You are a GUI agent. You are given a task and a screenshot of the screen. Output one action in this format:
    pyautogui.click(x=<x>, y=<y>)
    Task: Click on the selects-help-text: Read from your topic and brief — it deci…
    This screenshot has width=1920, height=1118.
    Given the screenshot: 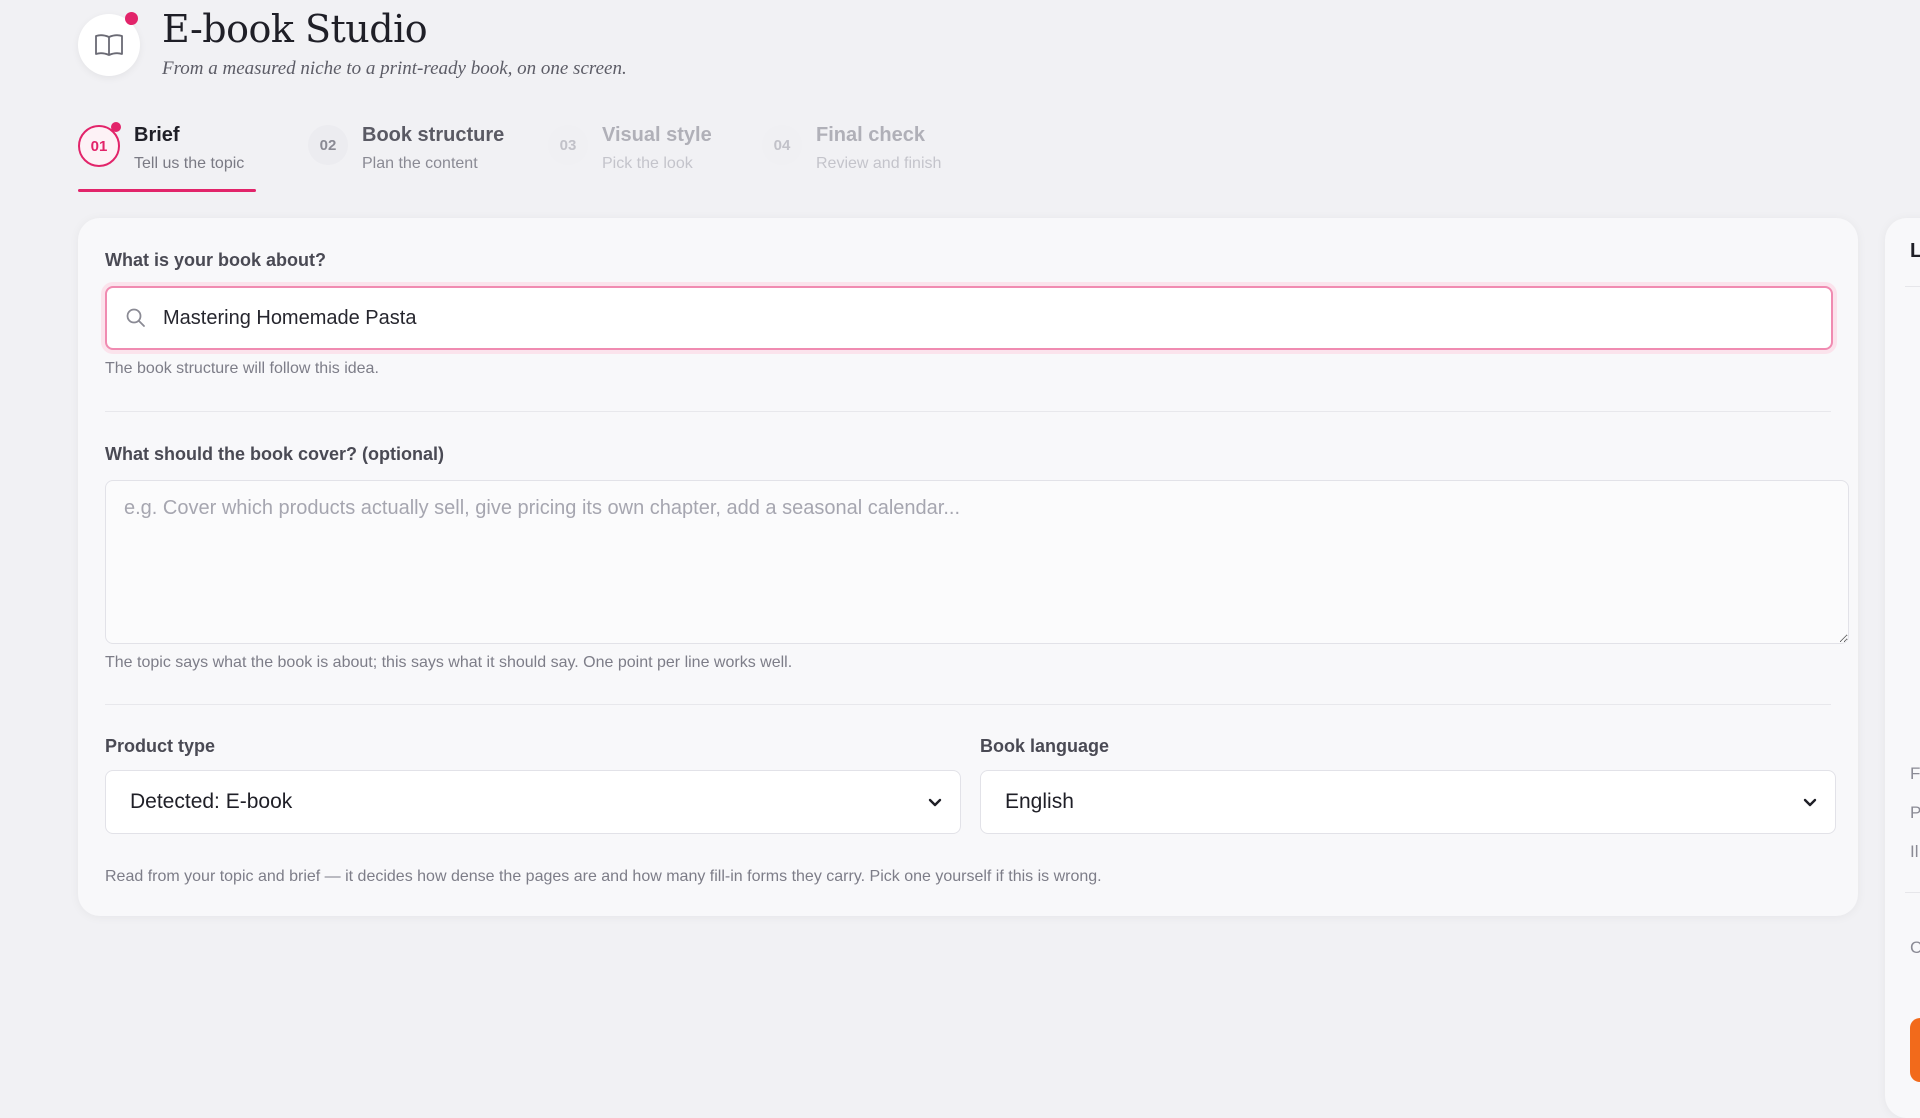 What is the action you would take?
    pyautogui.click(x=603, y=876)
    